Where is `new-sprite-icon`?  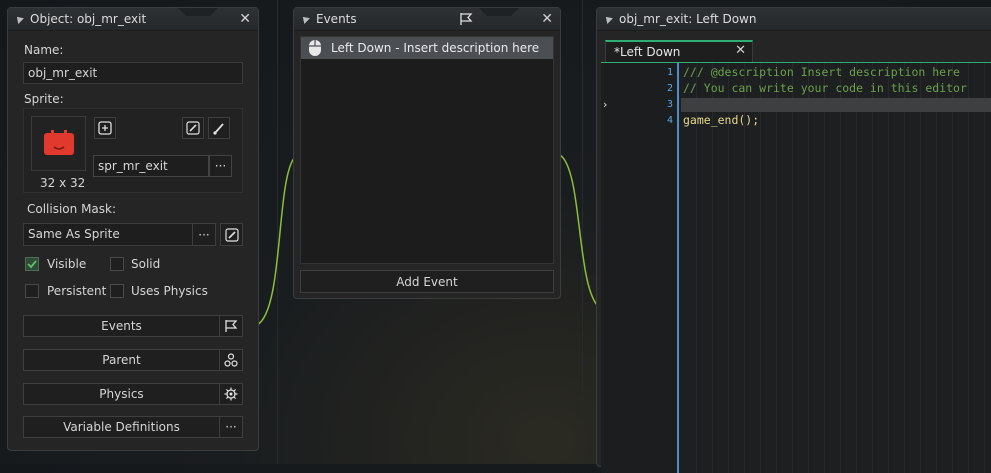 new-sprite-icon is located at coordinates (105, 128).